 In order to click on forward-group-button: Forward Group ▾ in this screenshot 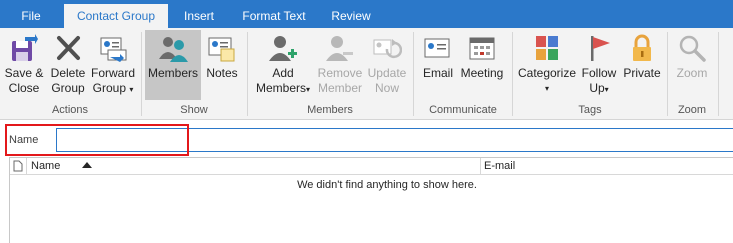, I will do `click(113, 65)`.